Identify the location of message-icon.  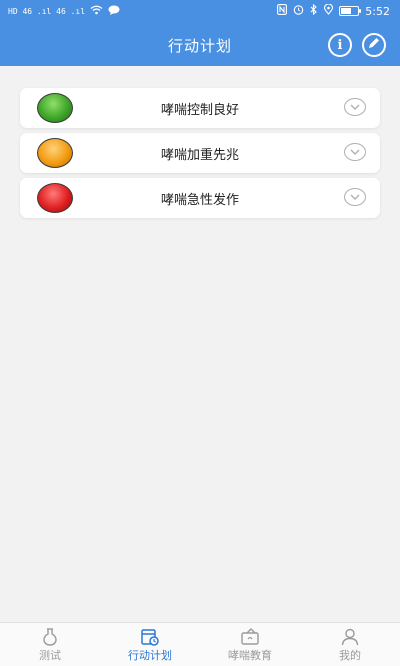
(114, 11).